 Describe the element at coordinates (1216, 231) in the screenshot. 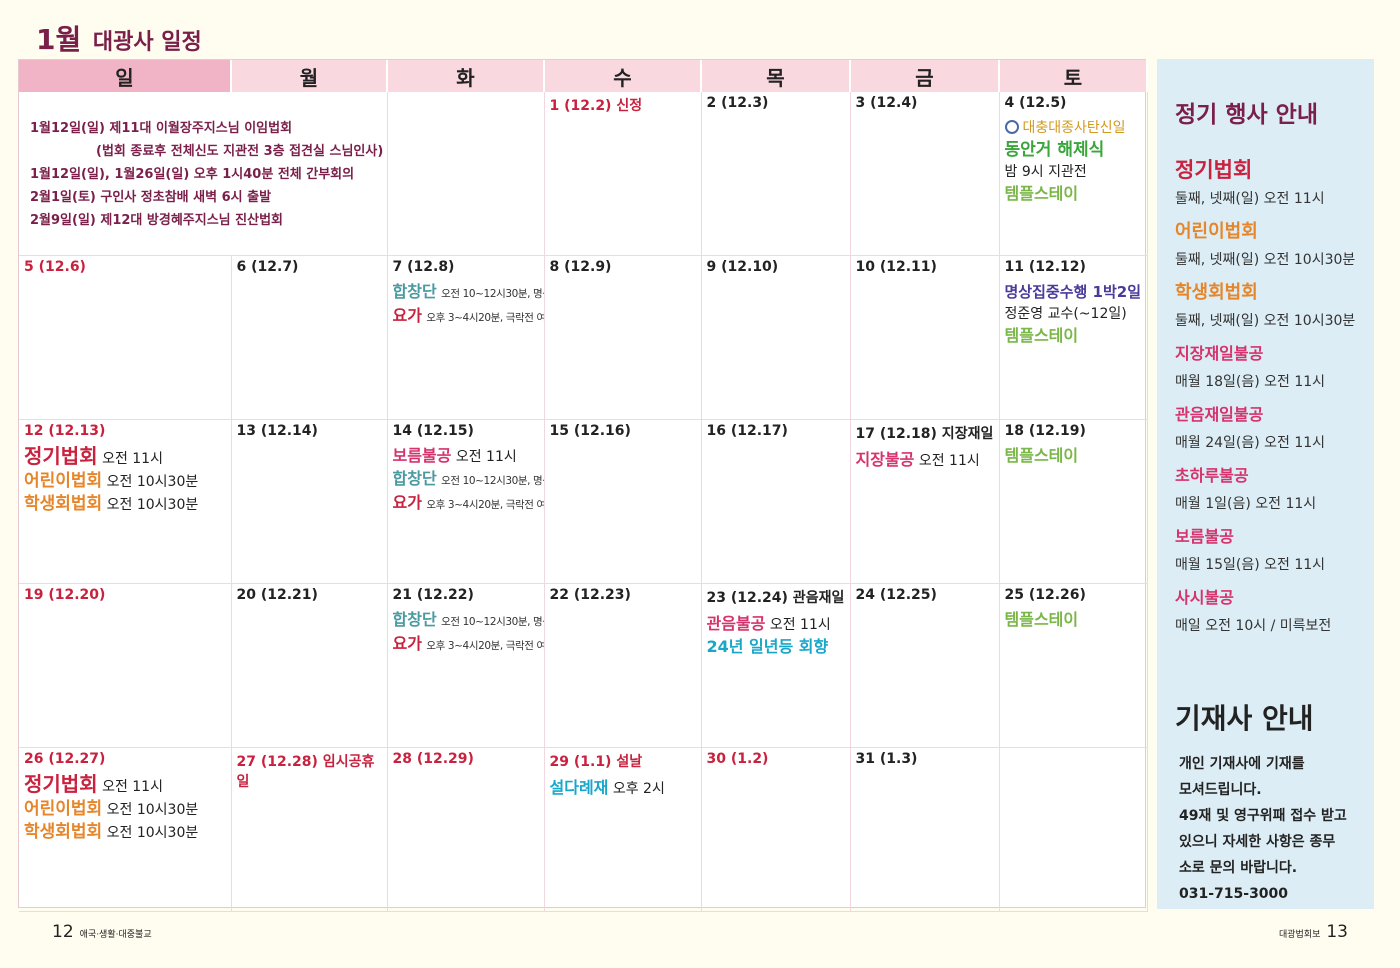

I see `event-name: 어린이법회` at that location.